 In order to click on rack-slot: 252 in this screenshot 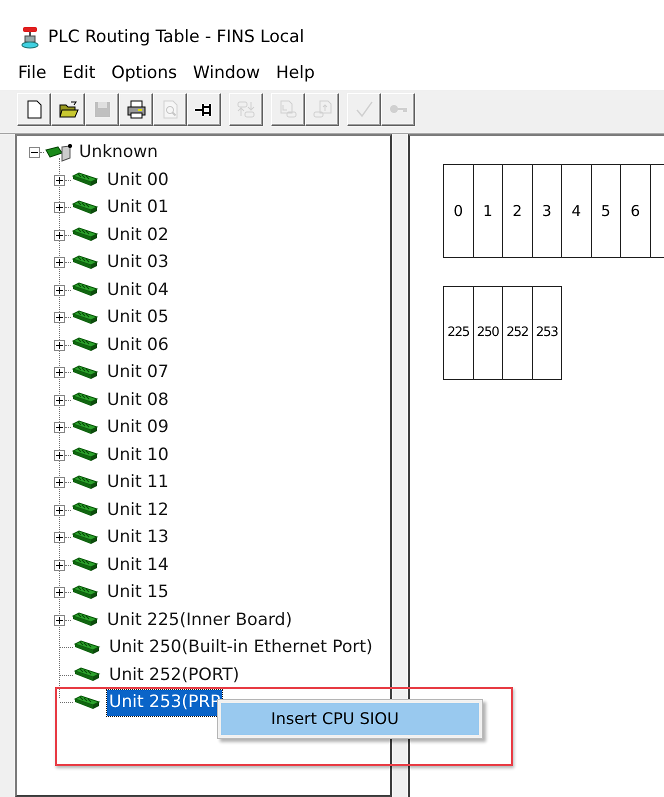, I will do `click(517, 333)`.